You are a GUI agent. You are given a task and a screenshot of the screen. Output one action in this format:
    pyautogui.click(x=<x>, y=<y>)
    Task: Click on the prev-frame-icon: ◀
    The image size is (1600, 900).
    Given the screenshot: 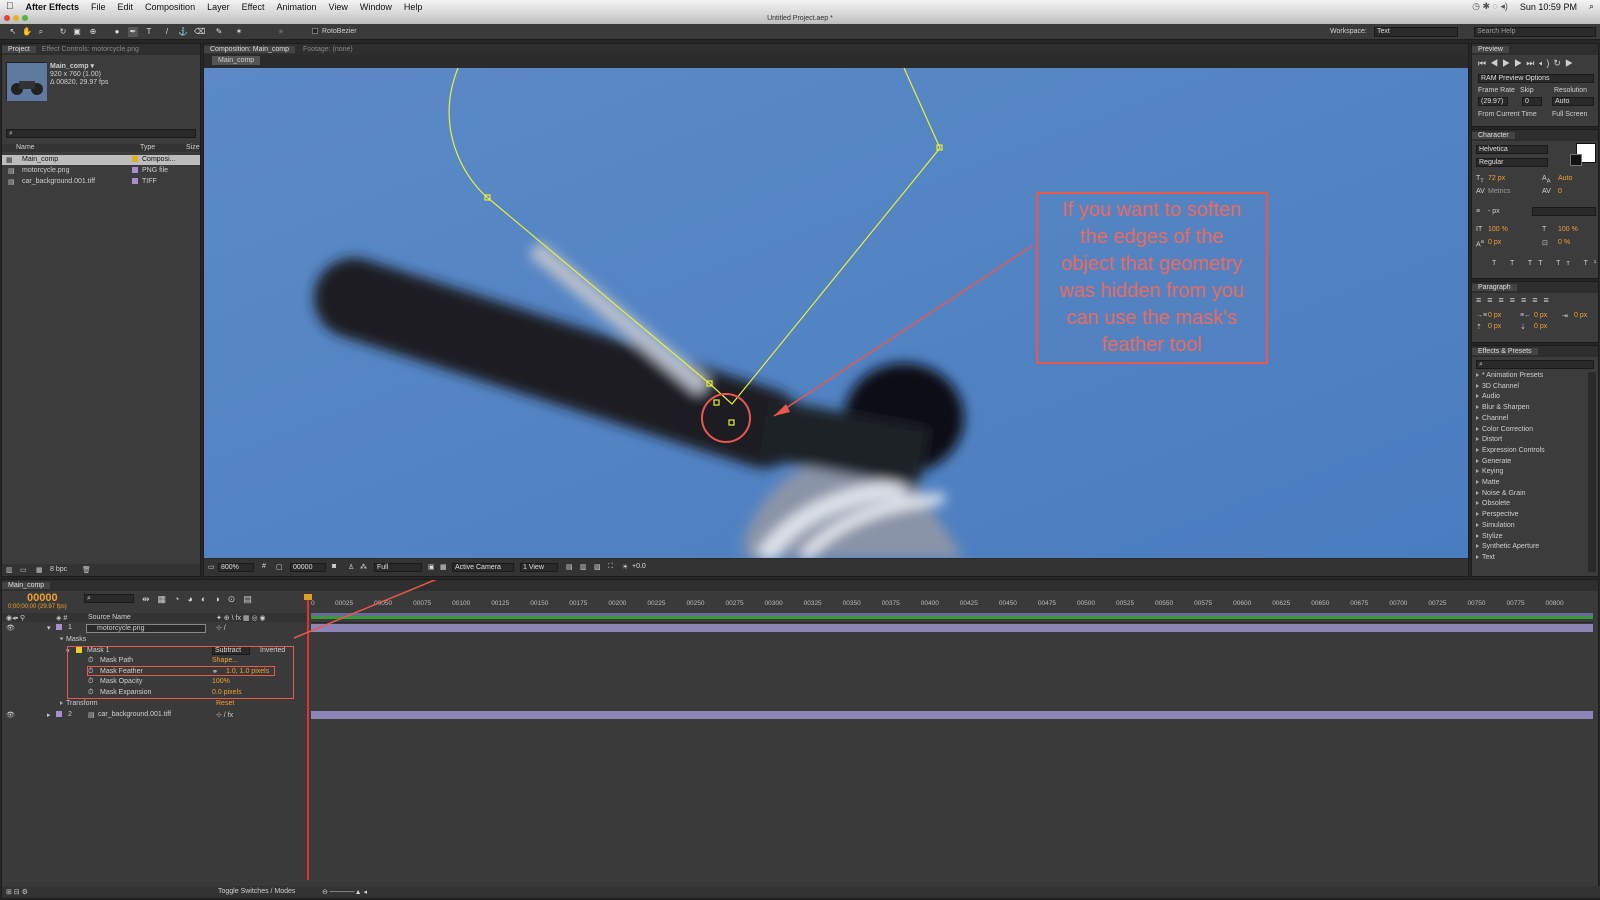 What is the action you would take?
    pyautogui.click(x=1496, y=63)
    